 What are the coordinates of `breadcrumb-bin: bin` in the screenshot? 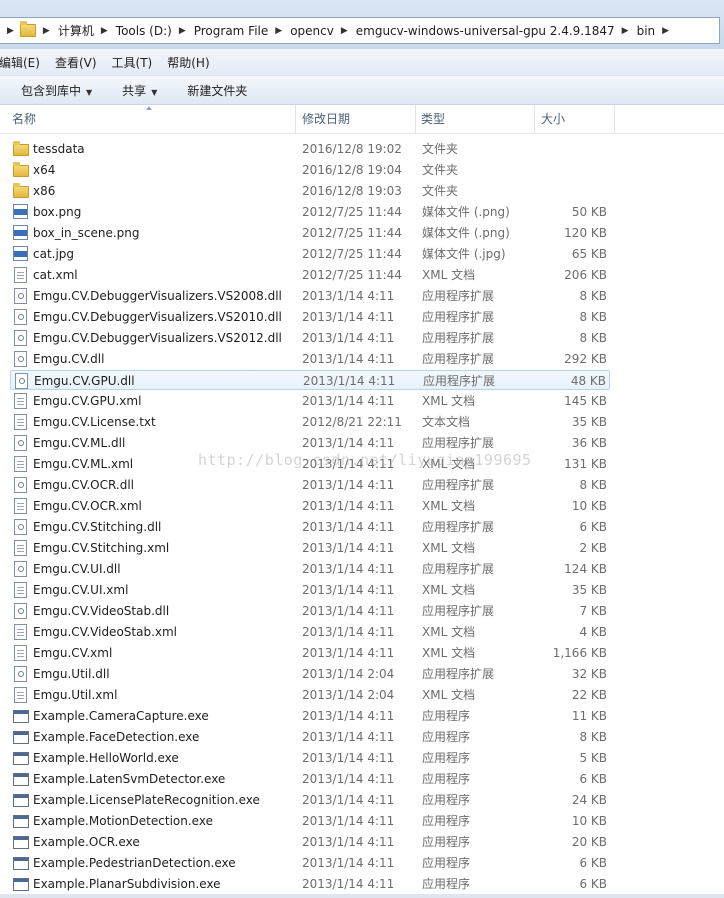 It's located at (646, 31).